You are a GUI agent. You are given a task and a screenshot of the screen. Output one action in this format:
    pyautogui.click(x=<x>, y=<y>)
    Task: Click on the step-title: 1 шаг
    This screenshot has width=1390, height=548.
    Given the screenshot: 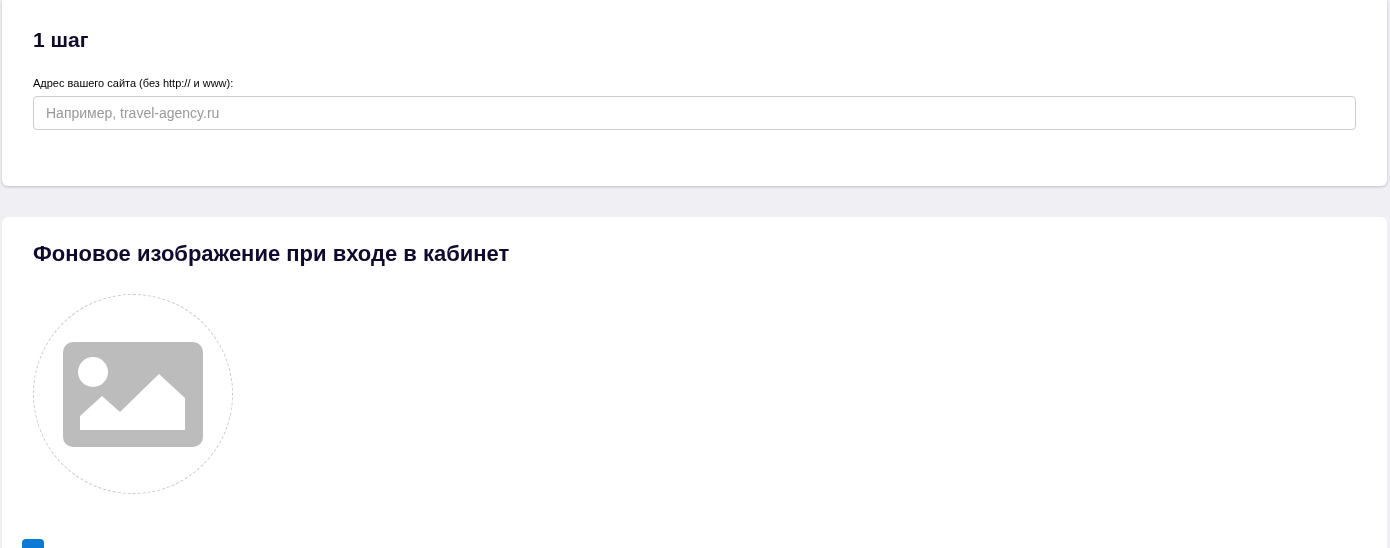 What is the action you would take?
    pyautogui.click(x=61, y=40)
    